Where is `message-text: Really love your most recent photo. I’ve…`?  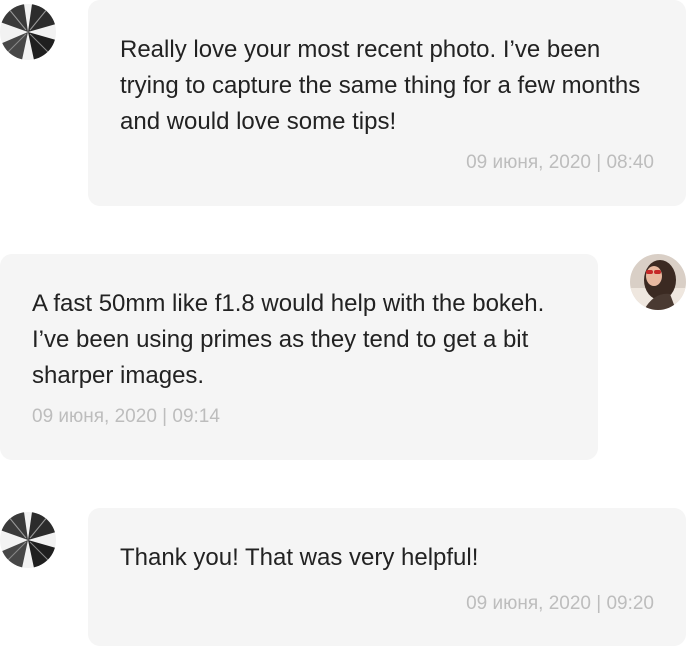 message-text: Really love your most recent photo. I’ve… is located at coordinates (380, 85).